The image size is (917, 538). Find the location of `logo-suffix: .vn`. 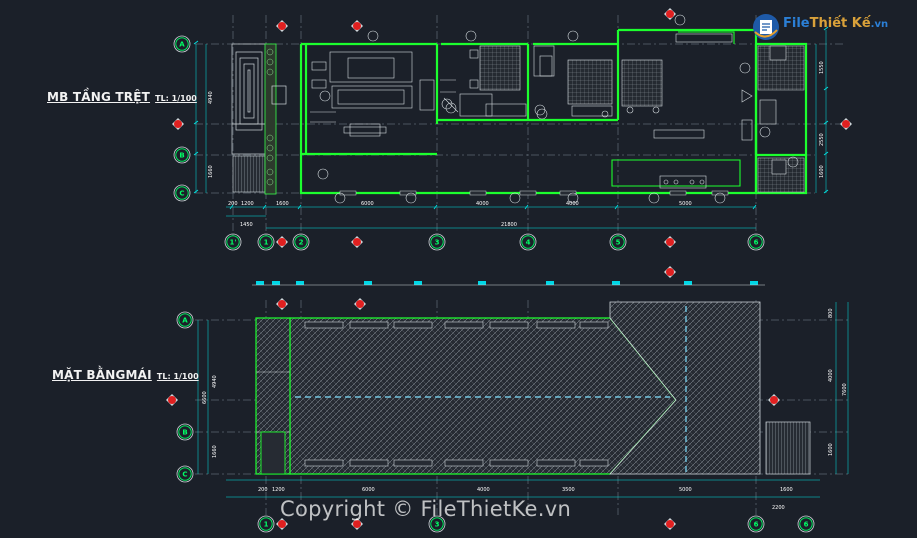

logo-suffix: .vn is located at coordinates (879, 24).